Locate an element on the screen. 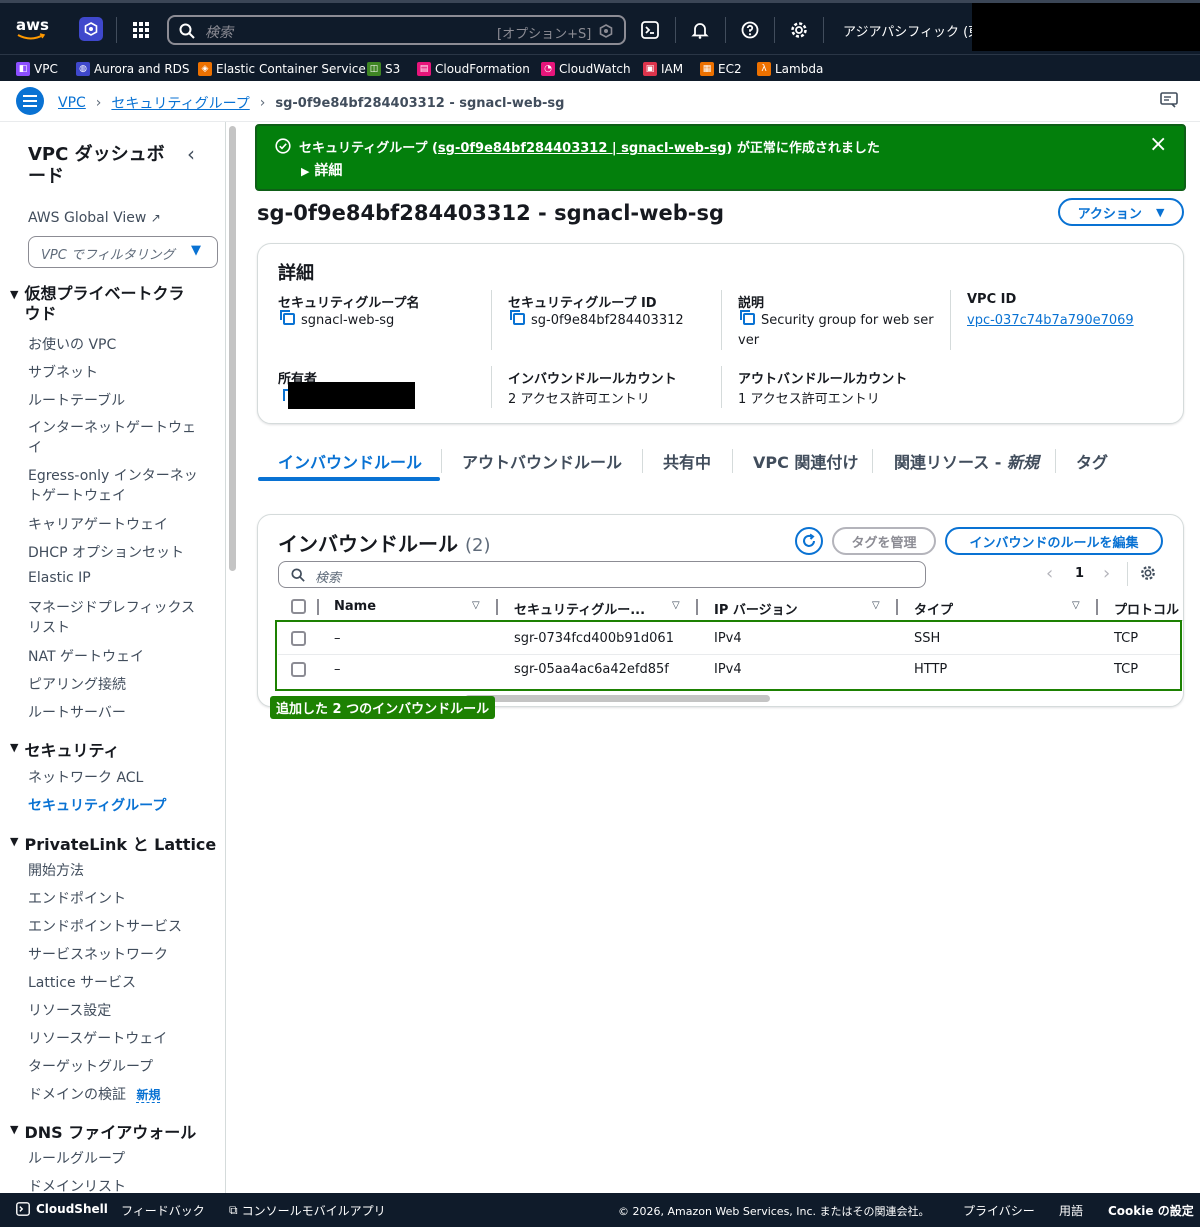 The height and width of the screenshot is (1227, 1200). sidebar-item-resource-gateways: リソースゲートウェイ is located at coordinates (97, 1038).